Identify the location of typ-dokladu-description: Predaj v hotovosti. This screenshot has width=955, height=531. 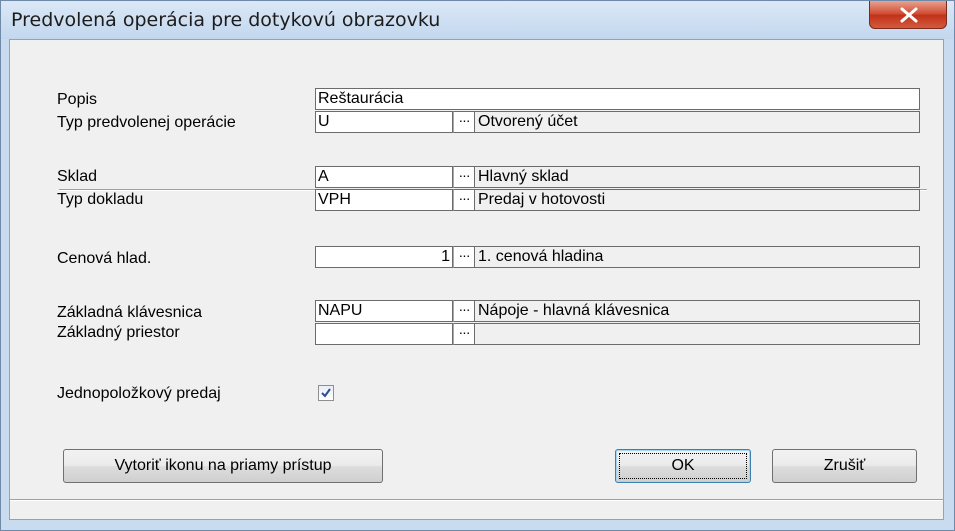
(697, 200).